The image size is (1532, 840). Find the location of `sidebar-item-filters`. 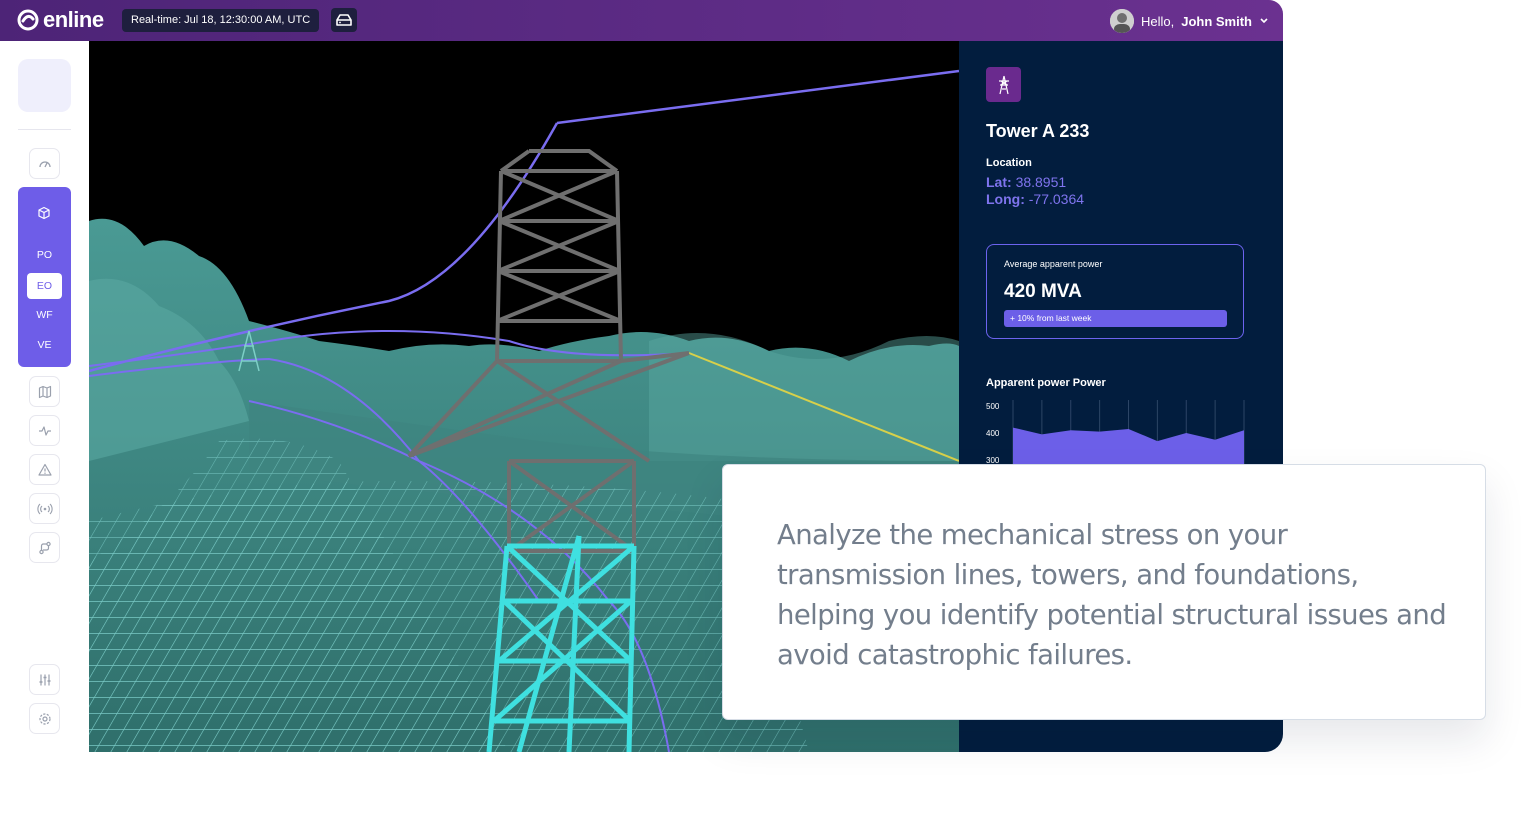

sidebar-item-filters is located at coordinates (44, 679).